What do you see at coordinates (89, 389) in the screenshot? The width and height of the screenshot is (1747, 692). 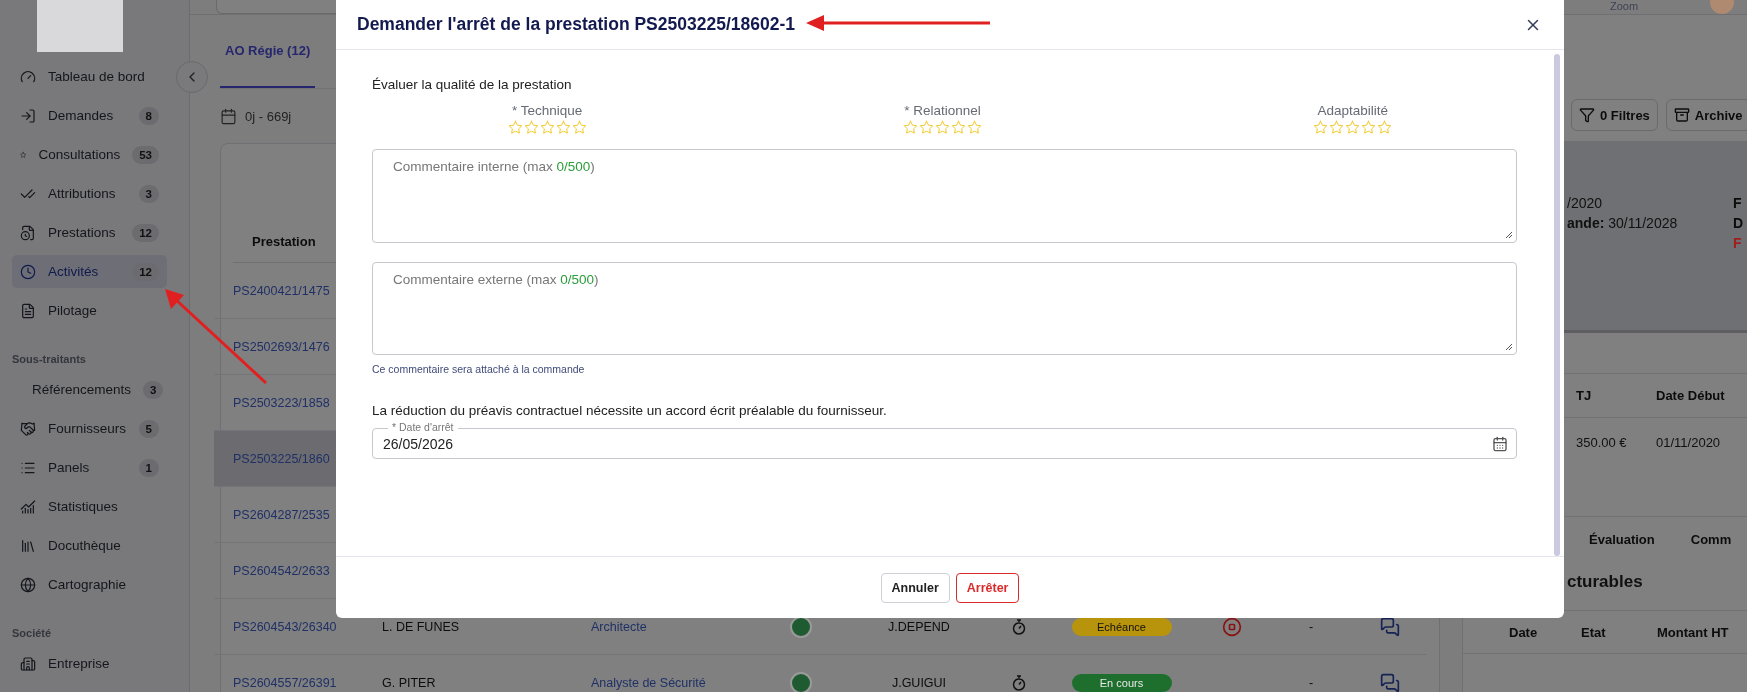 I see `sidebar-item: Référencements 3` at bounding box center [89, 389].